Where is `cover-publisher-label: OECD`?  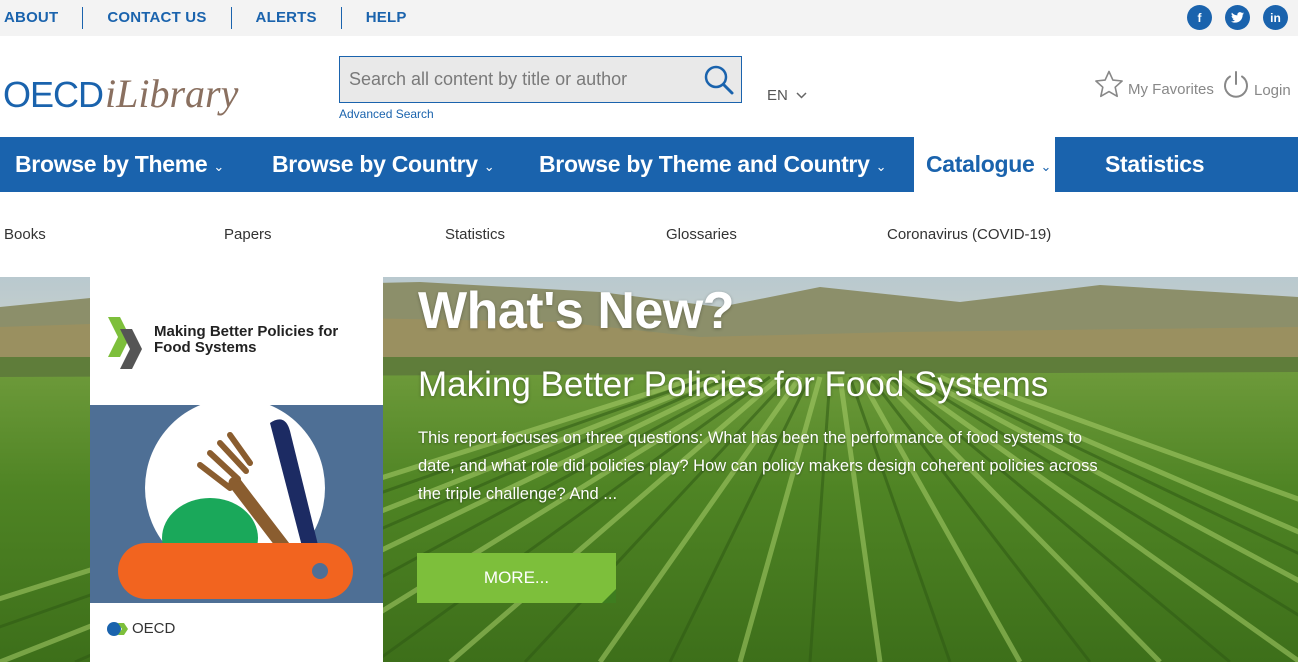
cover-publisher-label: OECD is located at coordinates (154, 628).